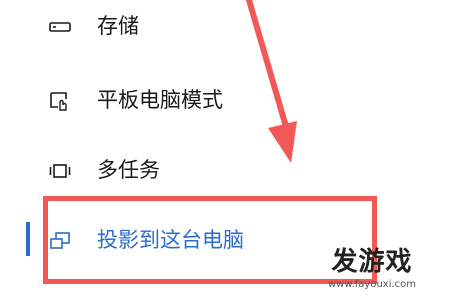  What do you see at coordinates (372, 284) in the screenshot?
I see `watermark-url: www.fayouxi.com` at bounding box center [372, 284].